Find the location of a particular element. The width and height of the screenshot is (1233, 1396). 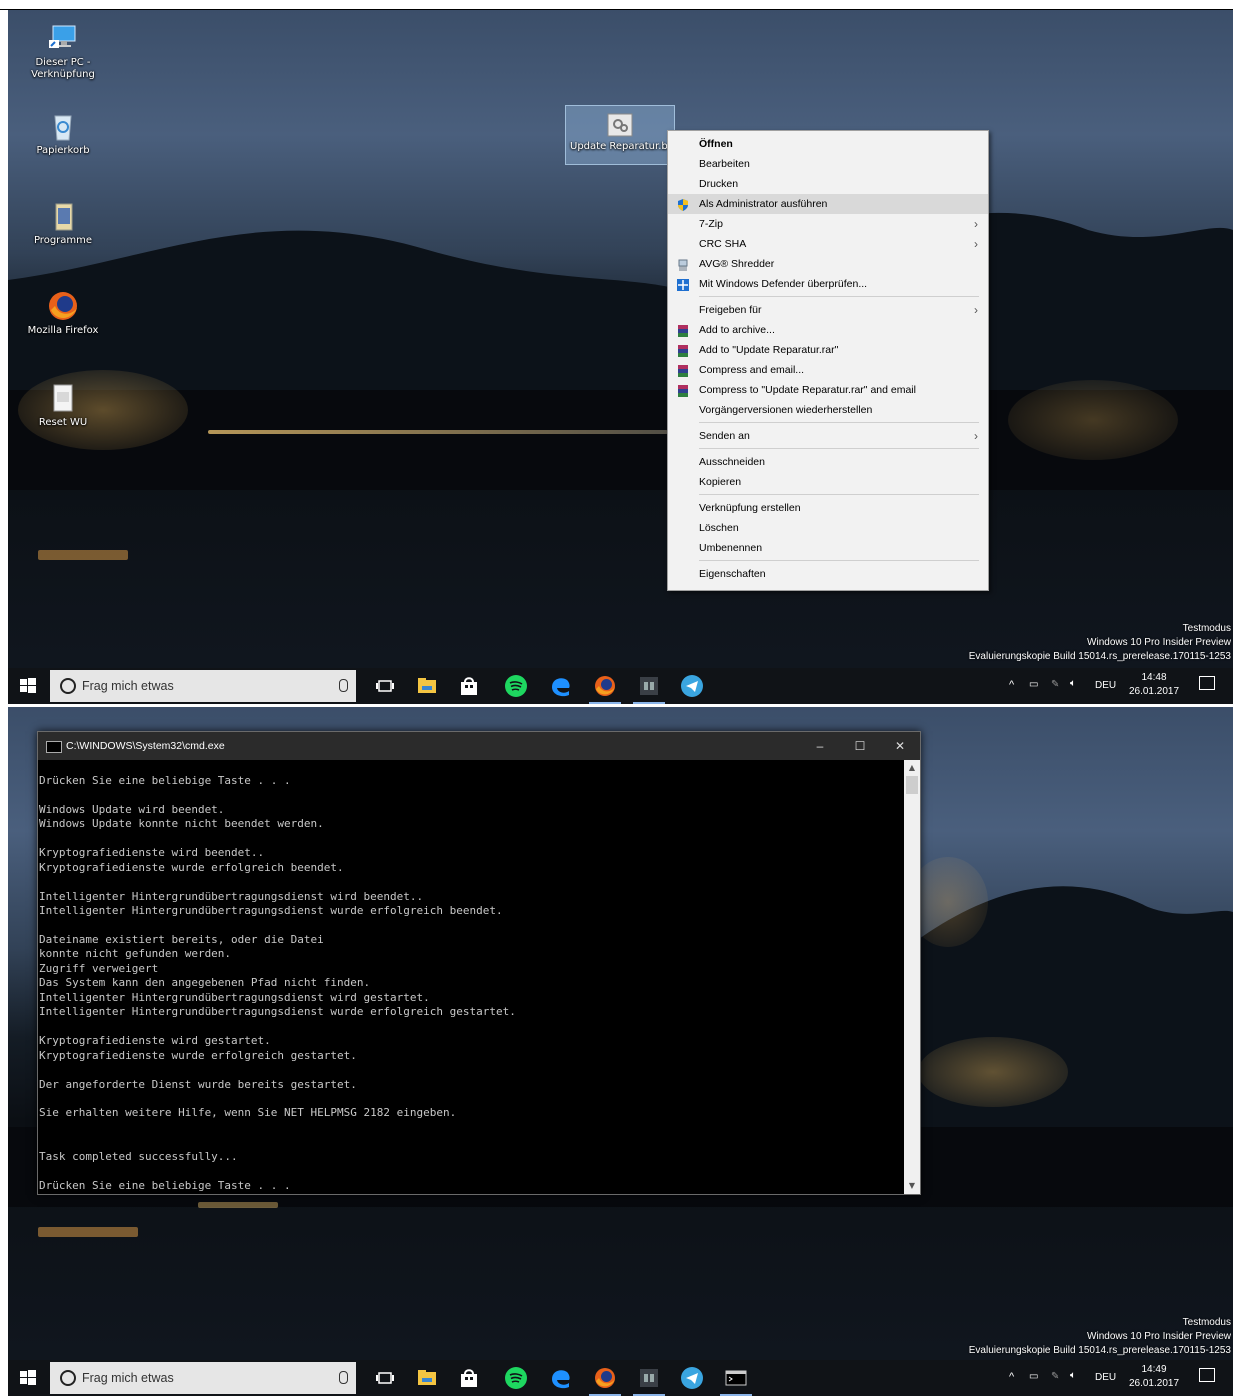

desktop-icon-this-pc: Dieser PC - Verknüpfung is located at coordinates (63, 51).